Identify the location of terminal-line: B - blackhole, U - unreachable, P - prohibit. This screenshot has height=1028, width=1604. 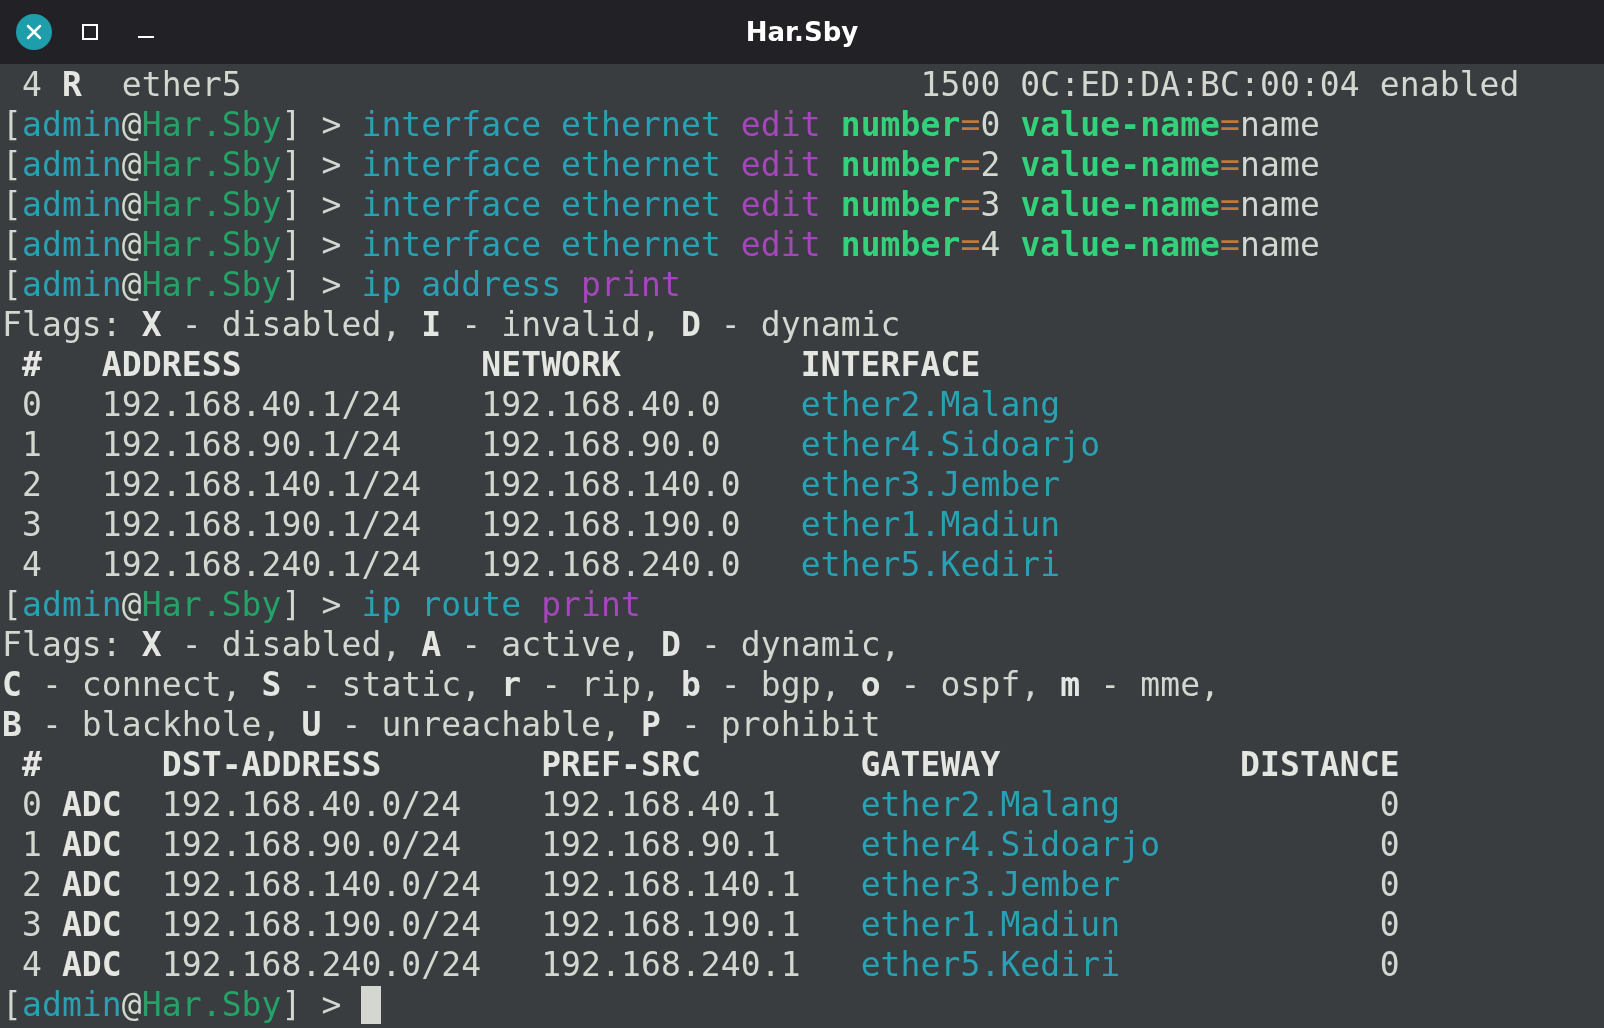
(441, 725).